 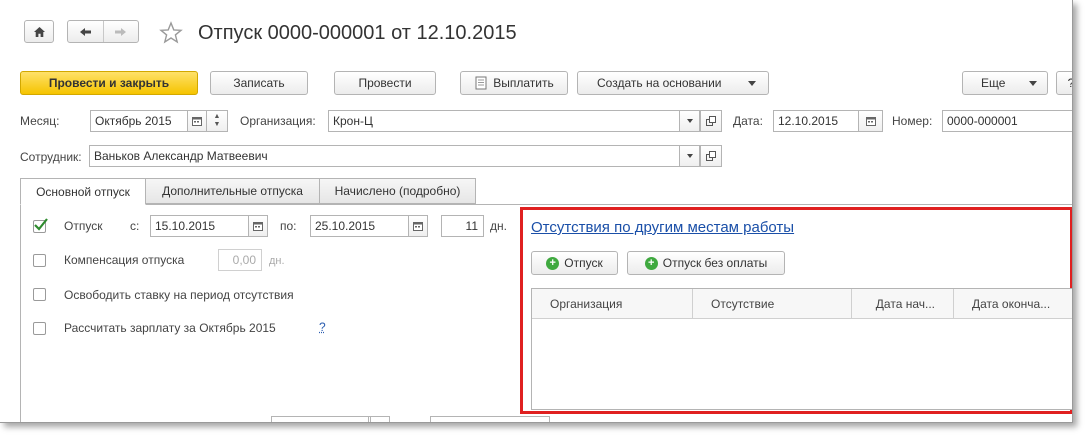 I want to click on calendar-button, so click(x=197, y=121).